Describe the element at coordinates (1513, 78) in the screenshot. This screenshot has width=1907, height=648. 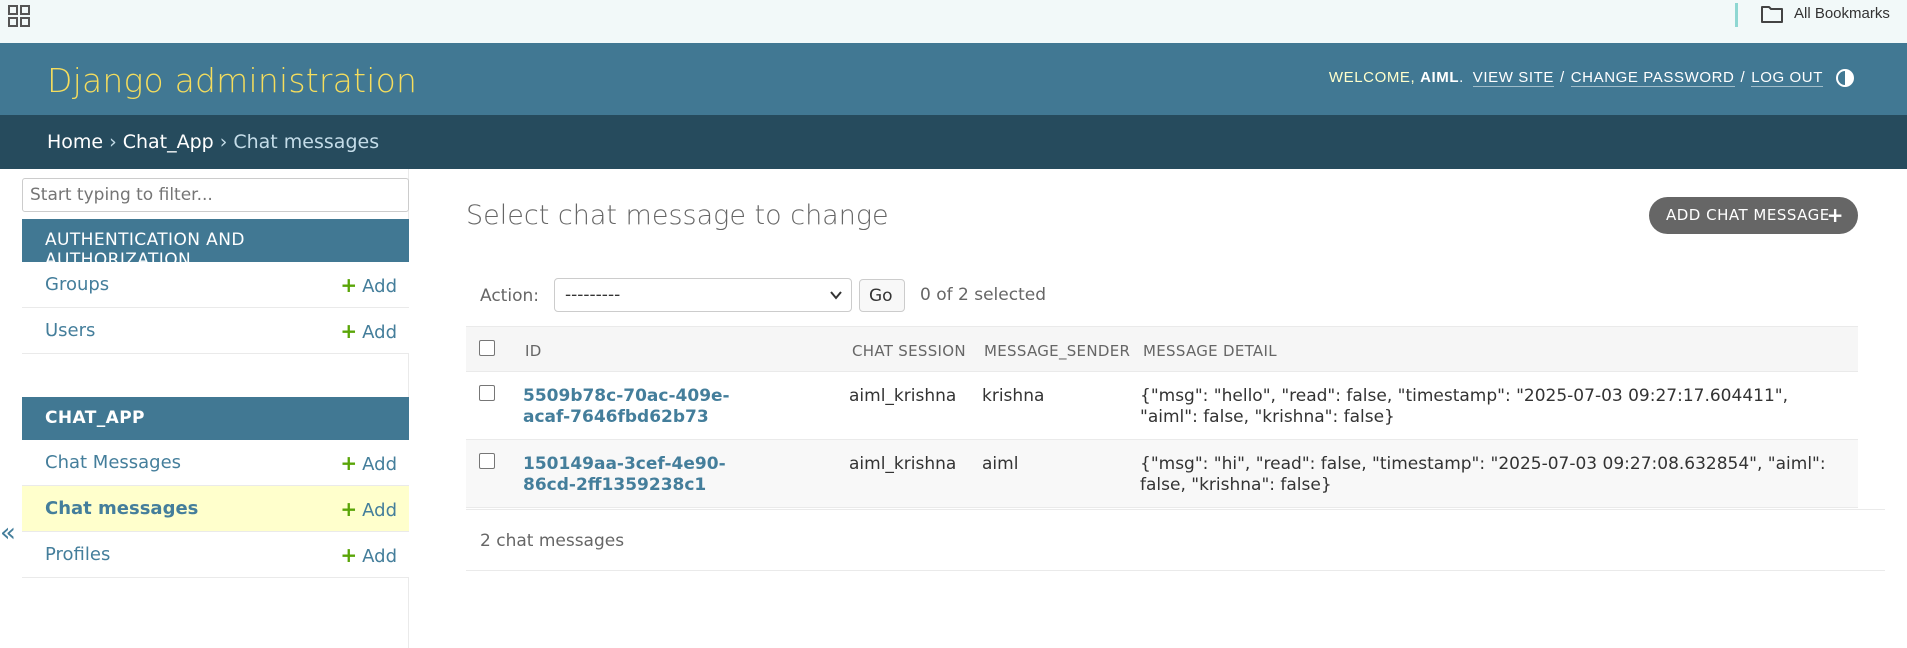
I see `view-site-link: View site` at that location.